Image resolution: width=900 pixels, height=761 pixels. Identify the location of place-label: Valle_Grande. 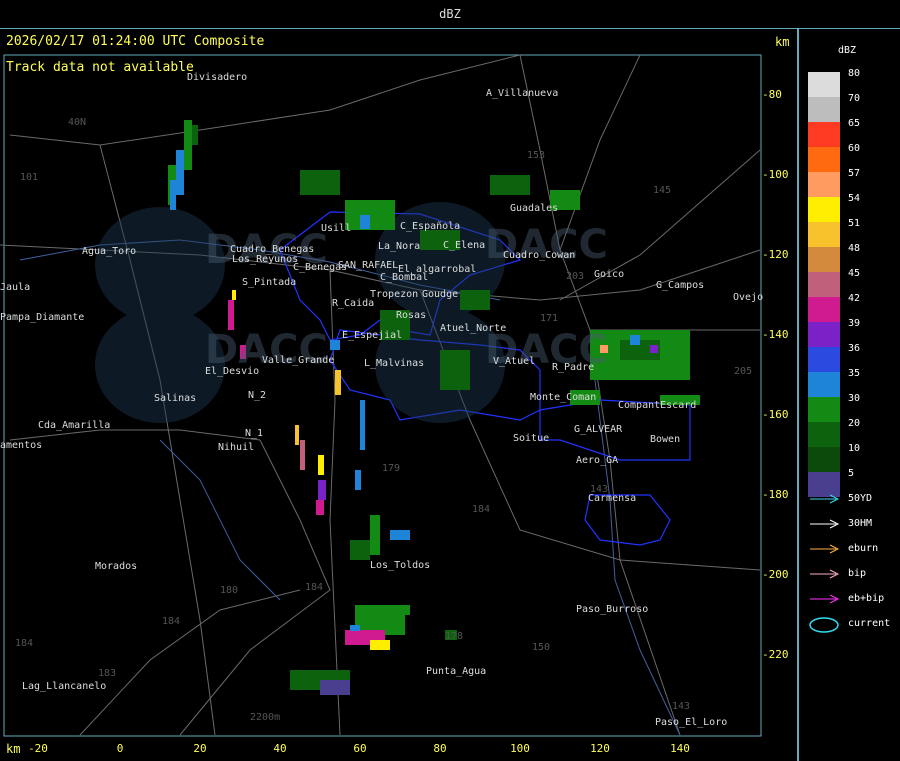
(298, 360).